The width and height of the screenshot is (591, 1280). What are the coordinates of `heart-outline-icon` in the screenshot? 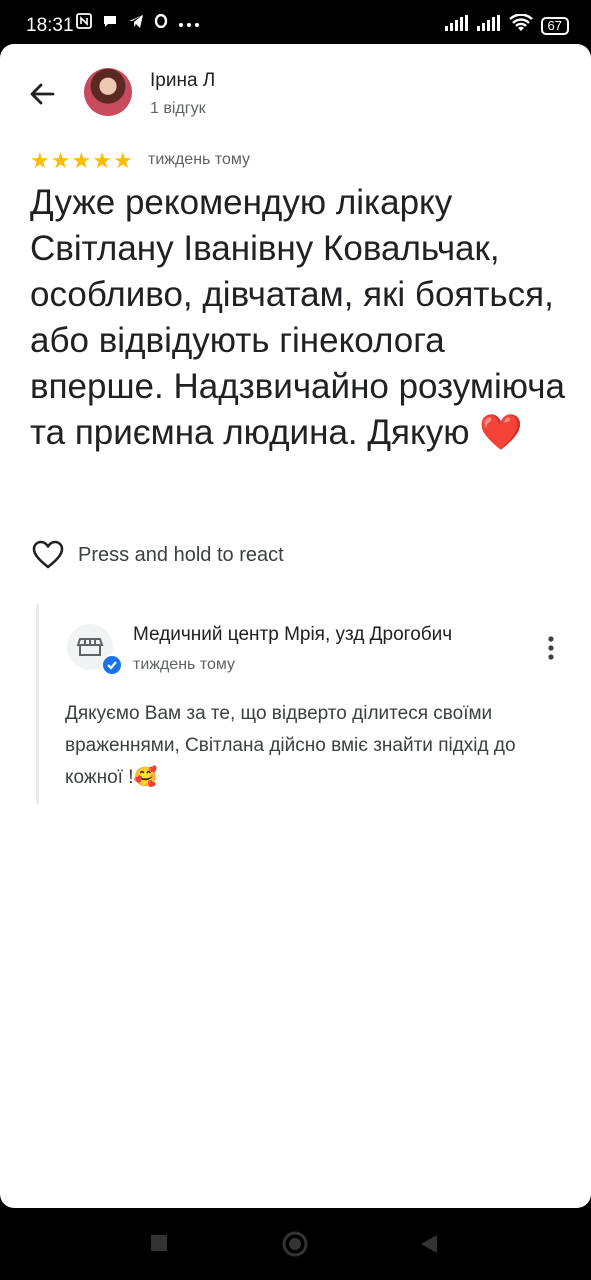 It's located at (48, 554).